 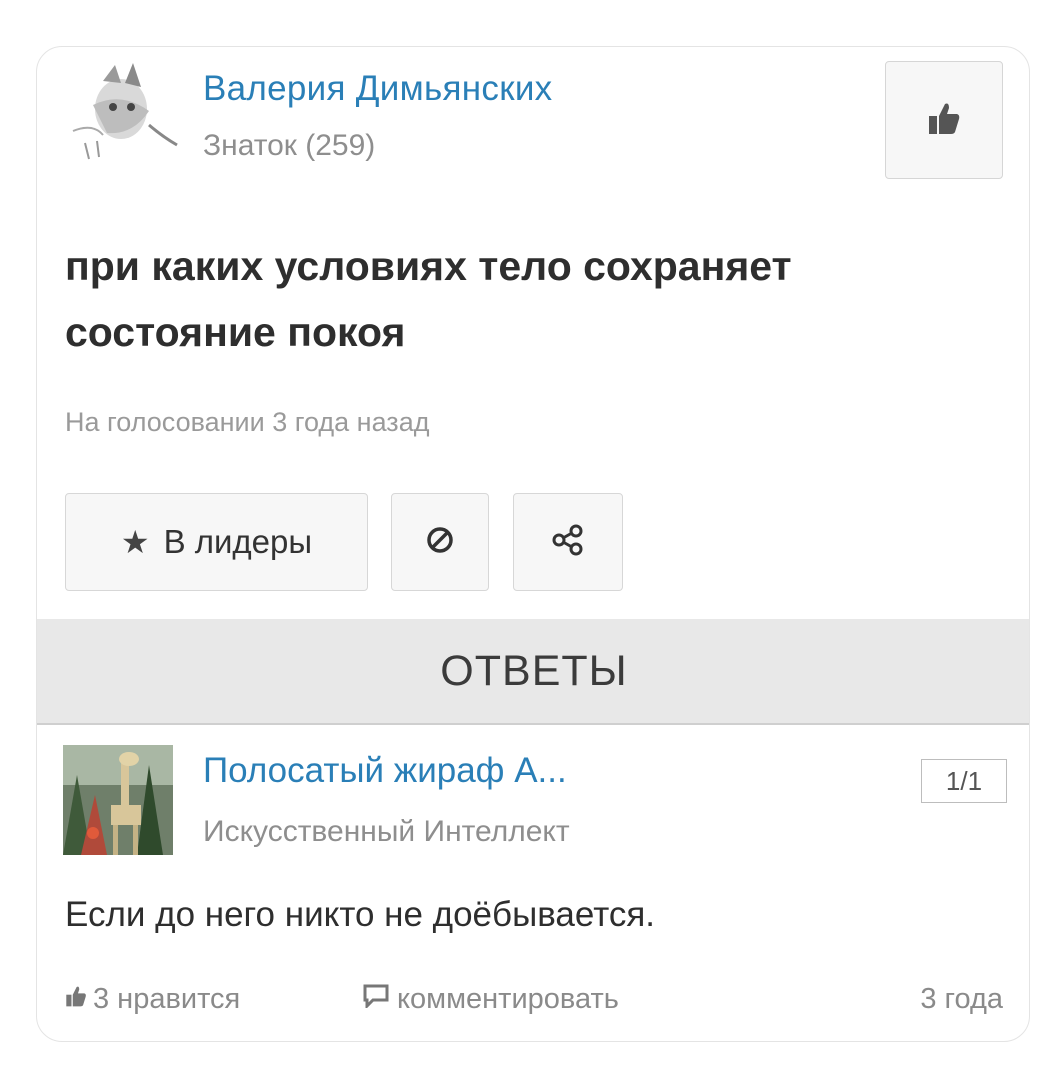 I want to click on answer-text: Если до него никто не доёбывается., so click(x=360, y=914).